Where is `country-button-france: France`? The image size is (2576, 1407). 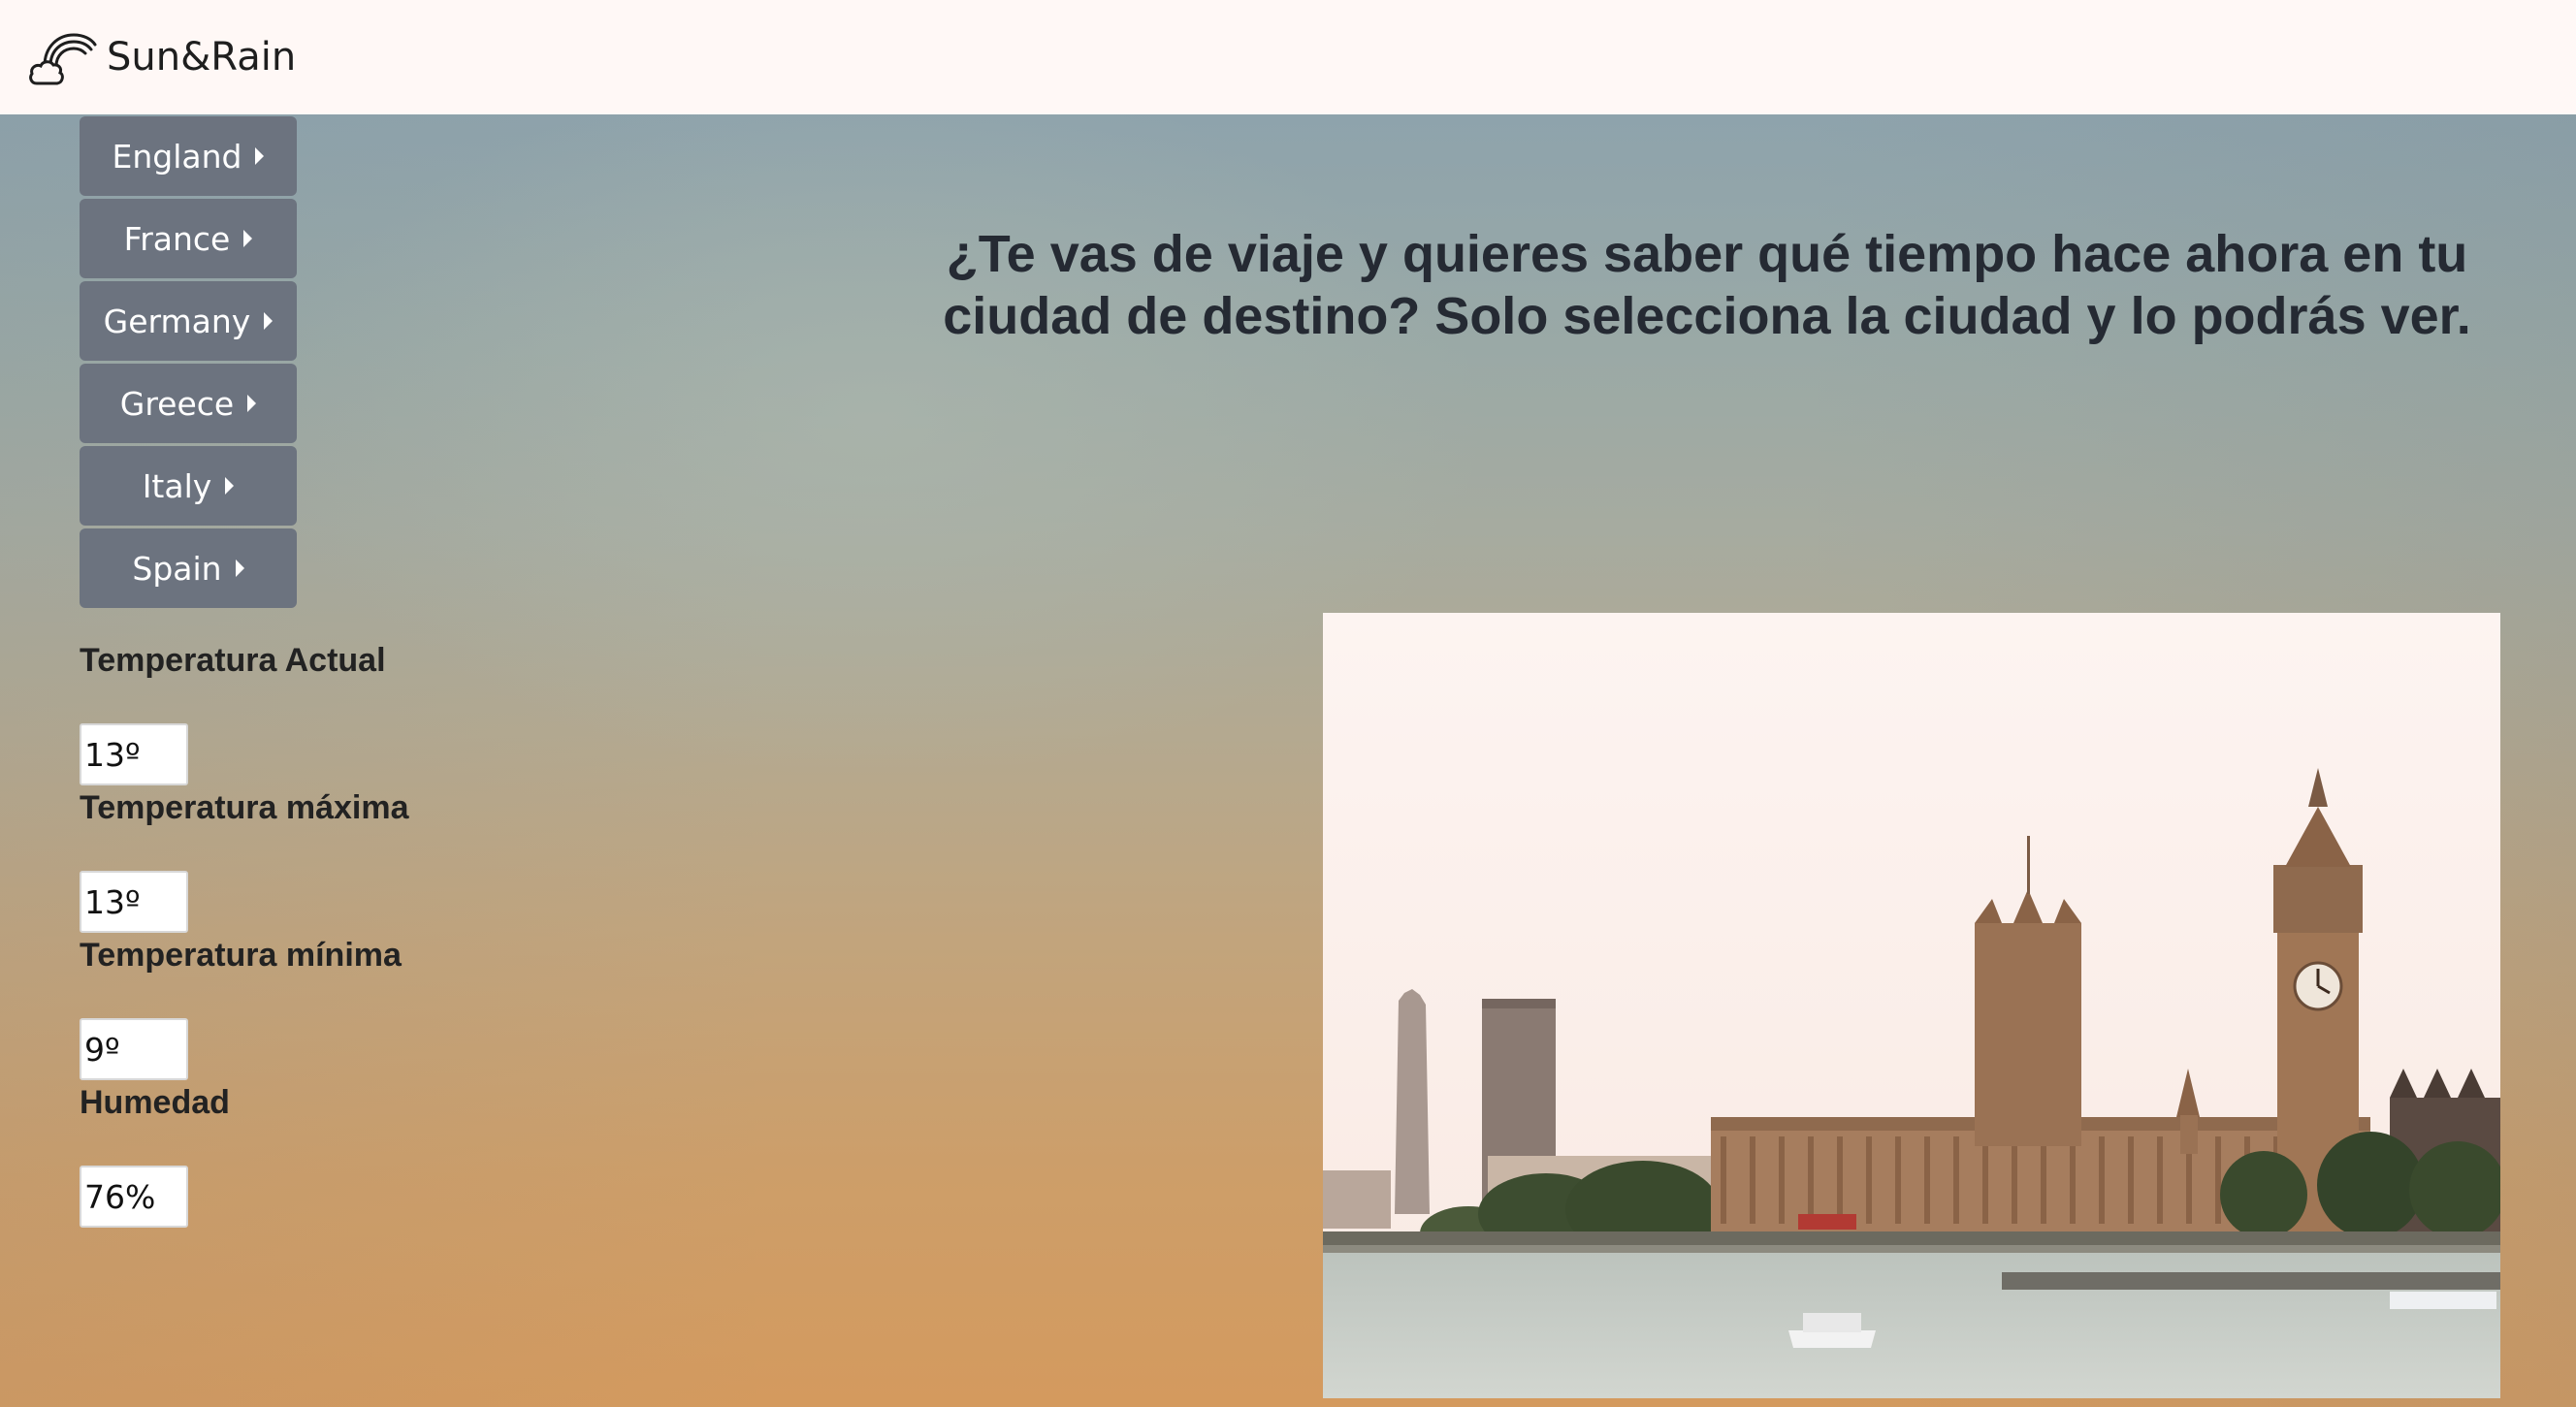 country-button-france: France is located at coordinates (188, 239).